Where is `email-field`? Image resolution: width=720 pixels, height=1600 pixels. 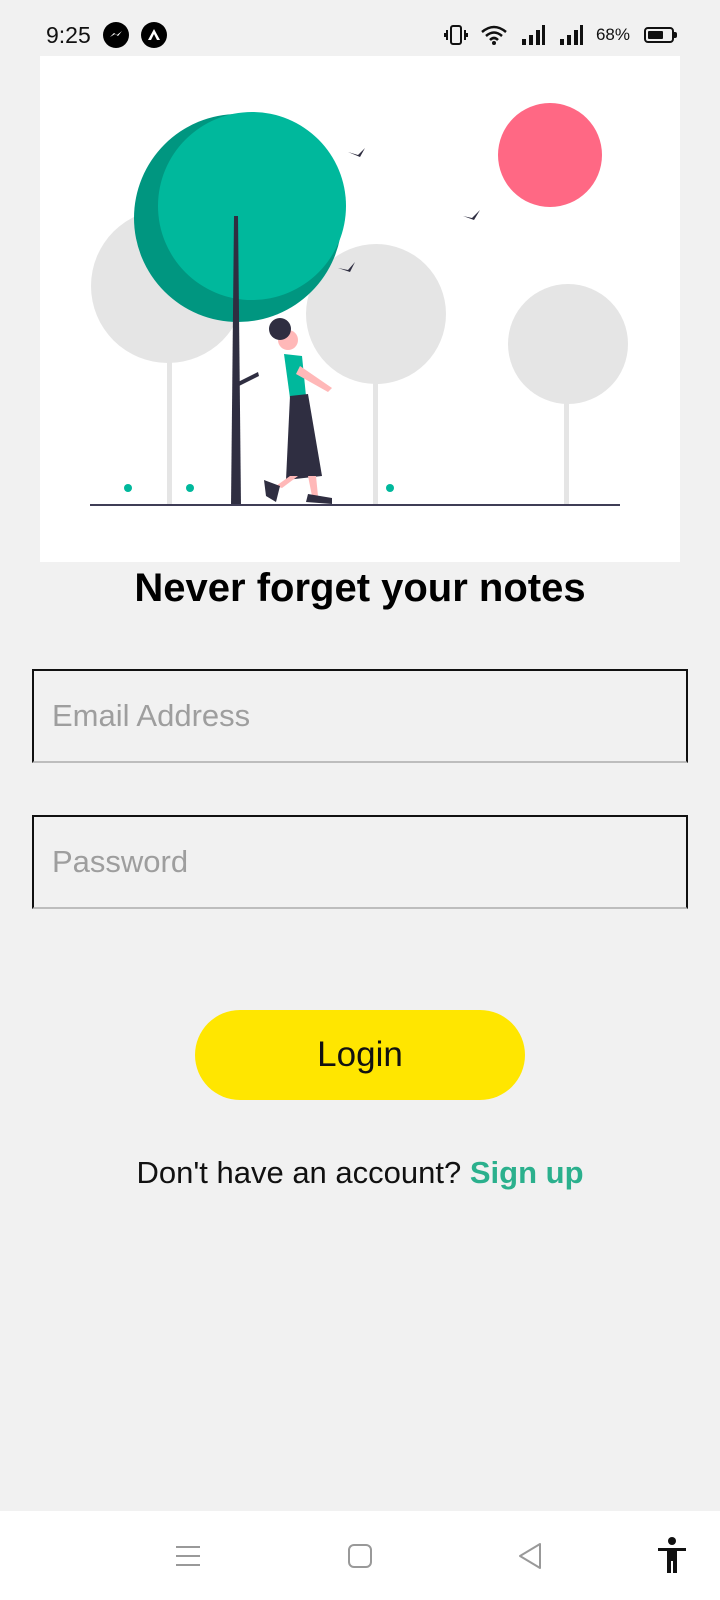 email-field is located at coordinates (360, 716).